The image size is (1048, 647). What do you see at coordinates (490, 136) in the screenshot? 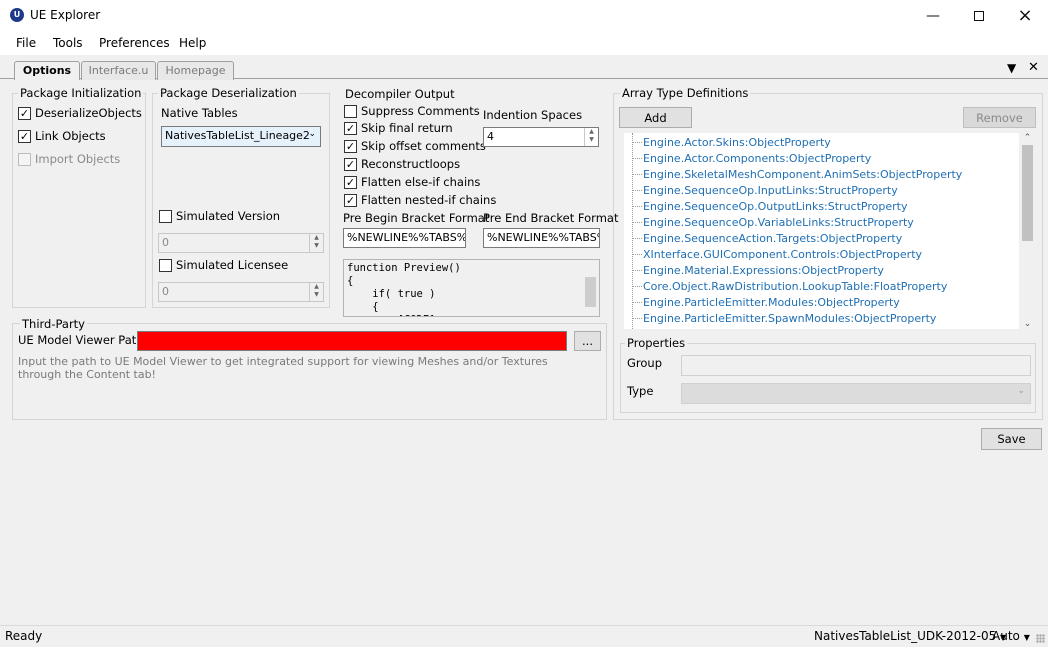
I see `indention-value: 4` at bounding box center [490, 136].